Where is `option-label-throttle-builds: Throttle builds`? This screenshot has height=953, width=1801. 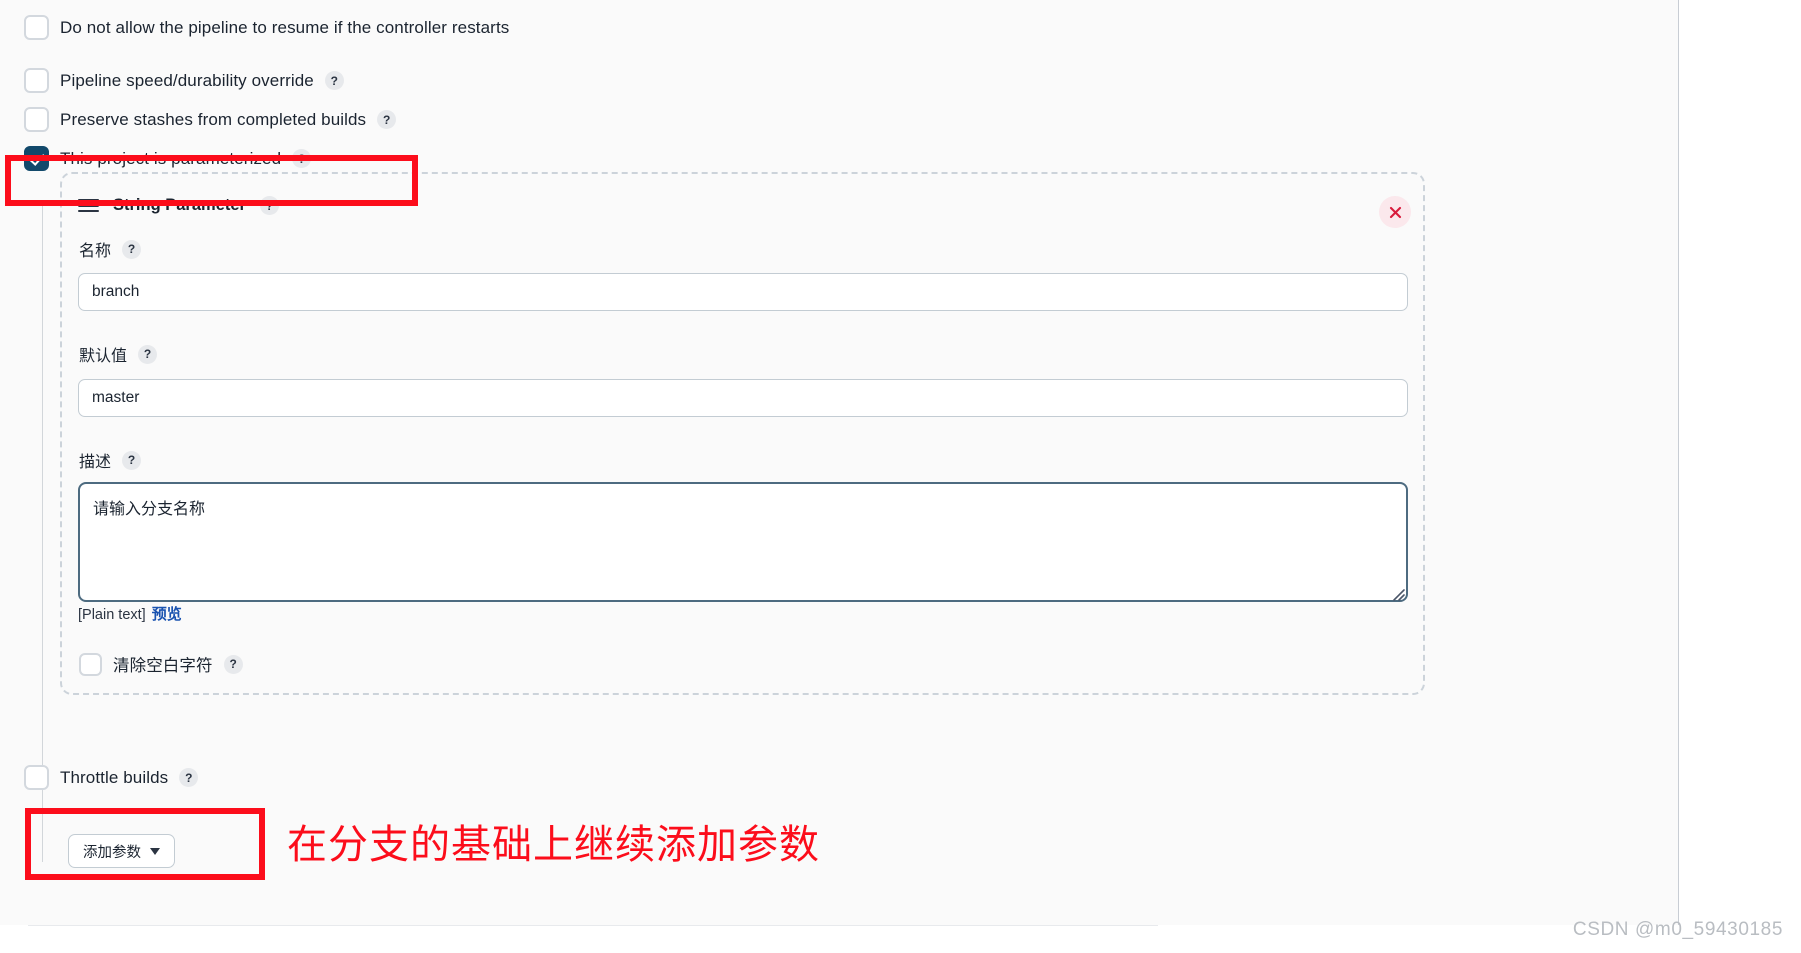 option-label-throttle-builds: Throttle builds is located at coordinates (114, 777).